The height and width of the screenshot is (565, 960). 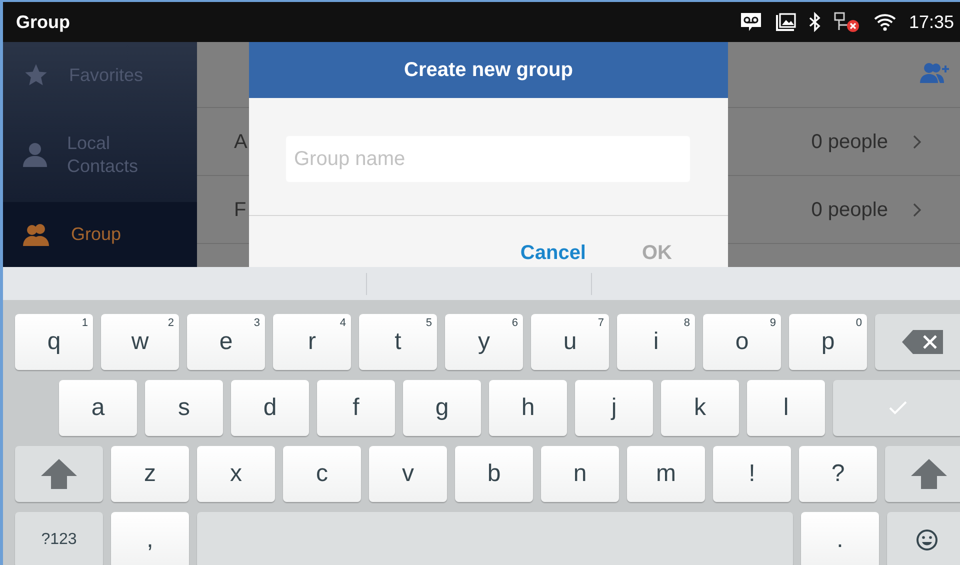 I want to click on number-hint: 9, so click(x=773, y=323).